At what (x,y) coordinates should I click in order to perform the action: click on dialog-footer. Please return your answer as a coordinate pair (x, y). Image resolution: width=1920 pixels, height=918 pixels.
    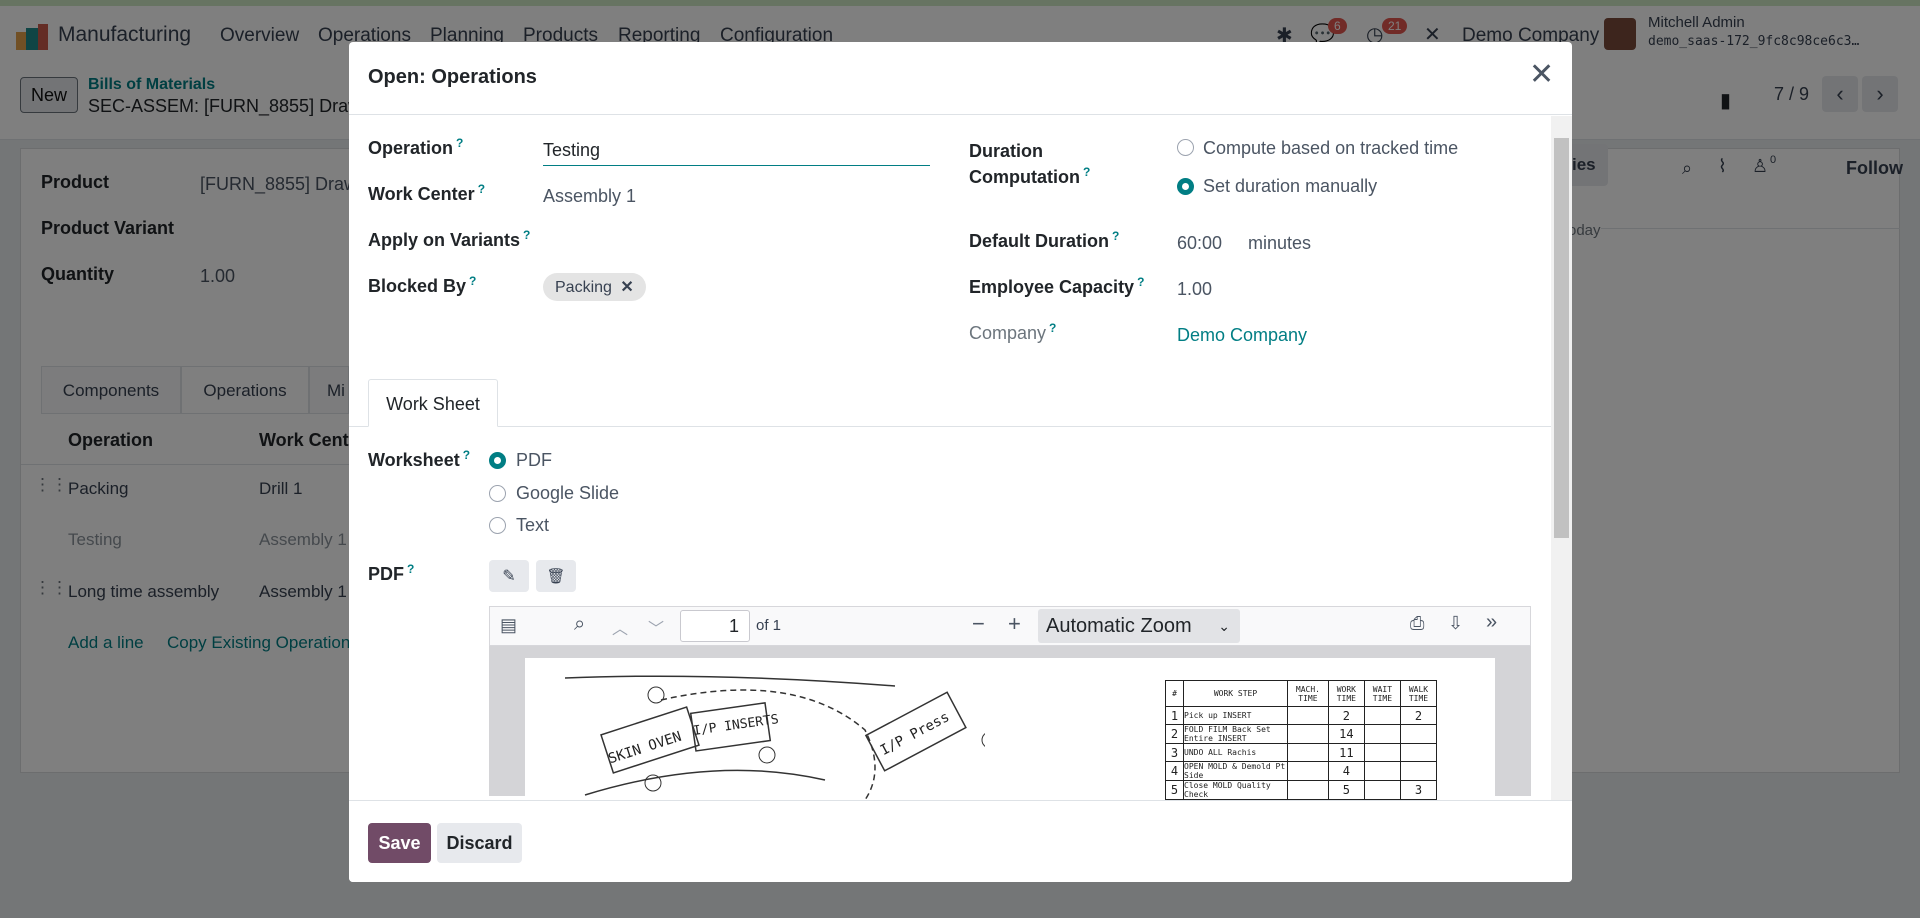
    Looking at the image, I should click on (960, 841).